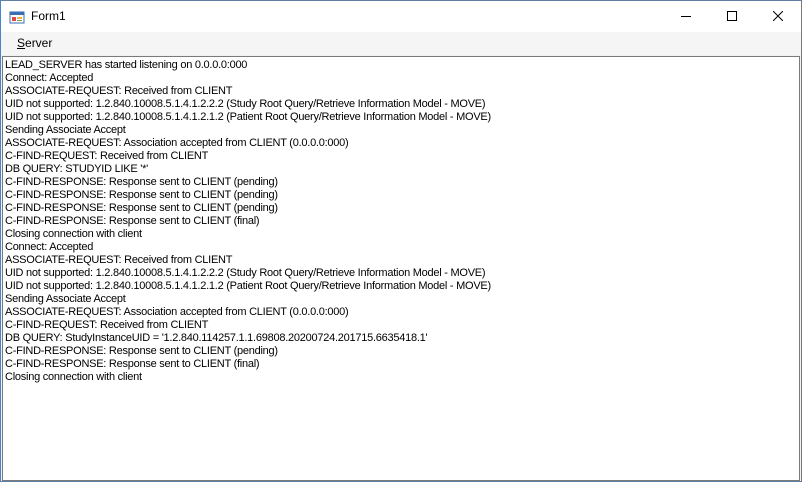 This screenshot has height=482, width=802. Describe the element at coordinates (21, 43) in the screenshot. I see `menu-server-mnemonic: S` at that location.